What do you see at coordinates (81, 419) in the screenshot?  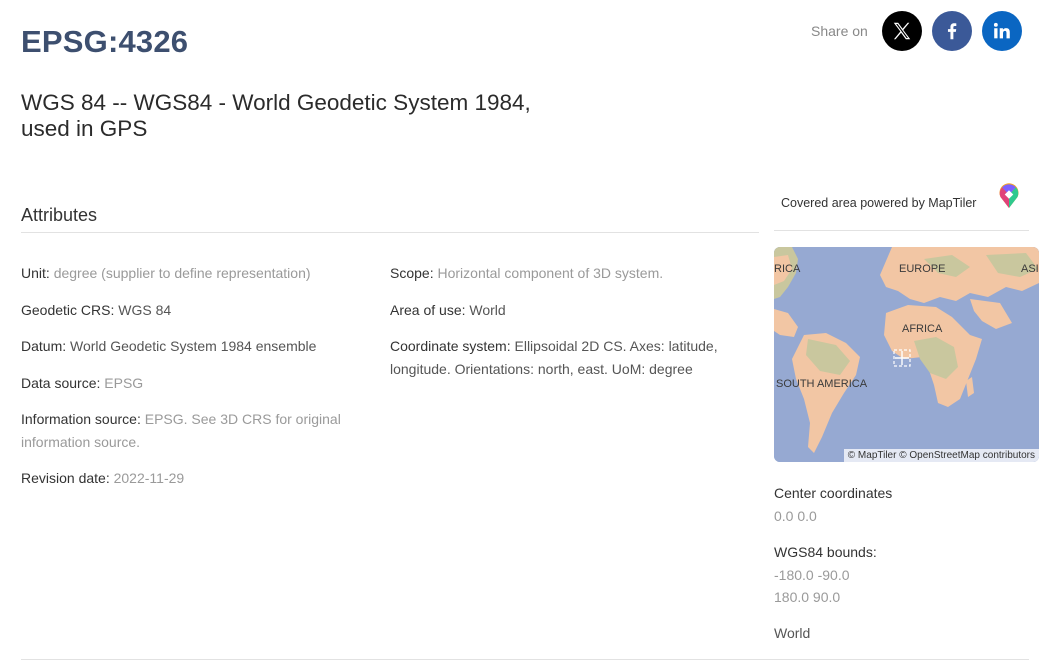 I see `attr-label: Information source:` at bounding box center [81, 419].